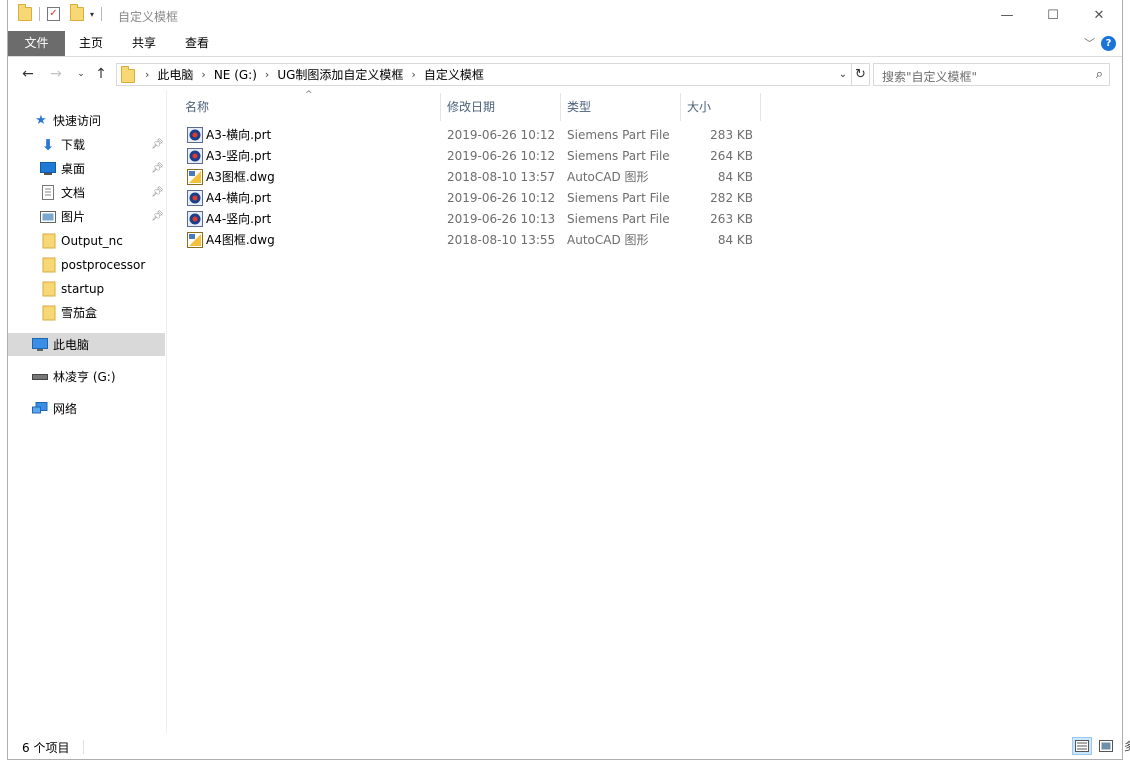 The width and height of the screenshot is (1130, 765). Describe the element at coordinates (86, 144) in the screenshot. I see `sidebar-item-downloads: ⬇ 下载 📌︎` at that location.